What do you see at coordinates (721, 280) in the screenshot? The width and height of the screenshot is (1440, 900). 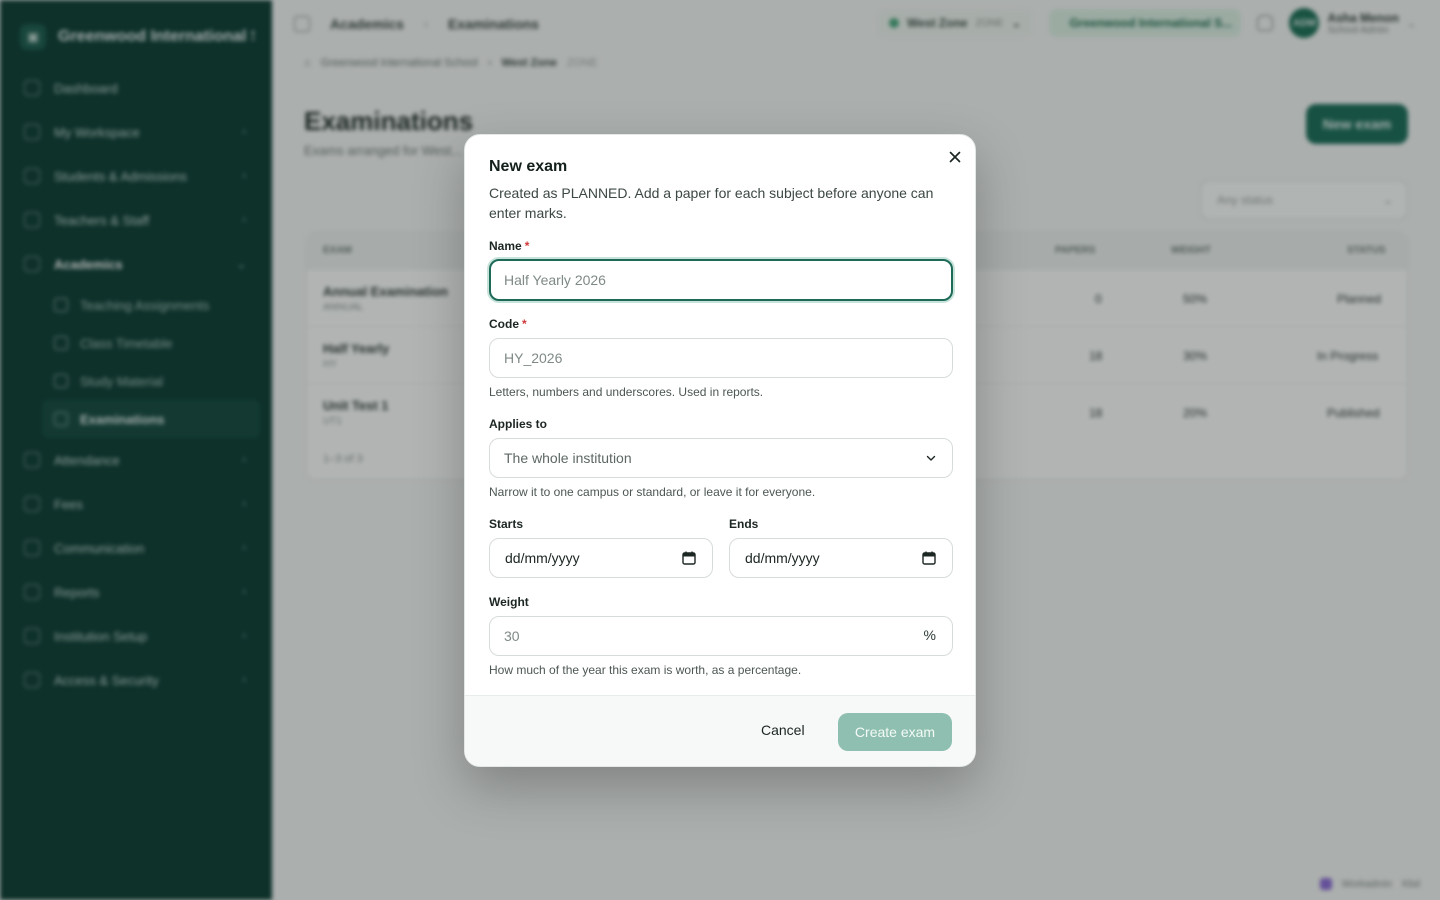 I see `exam-name-input` at bounding box center [721, 280].